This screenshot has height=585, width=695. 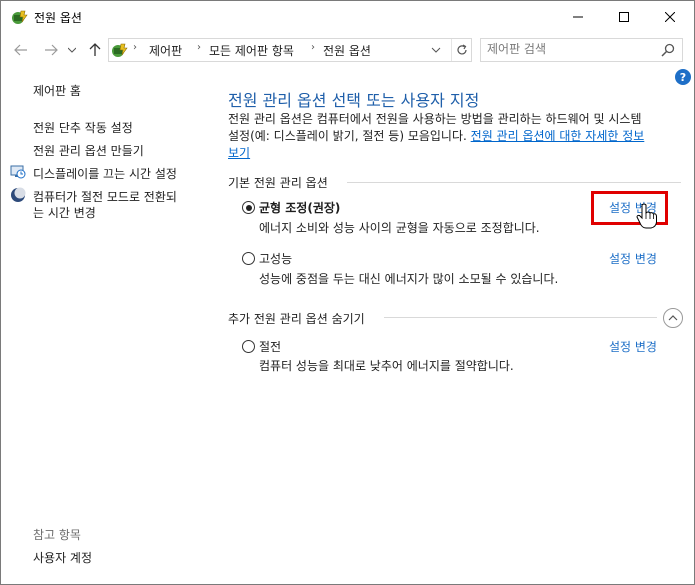 What do you see at coordinates (83, 127) in the screenshot?
I see `sidebar-item-power-button-settings: 전원 단추 작동 설정` at bounding box center [83, 127].